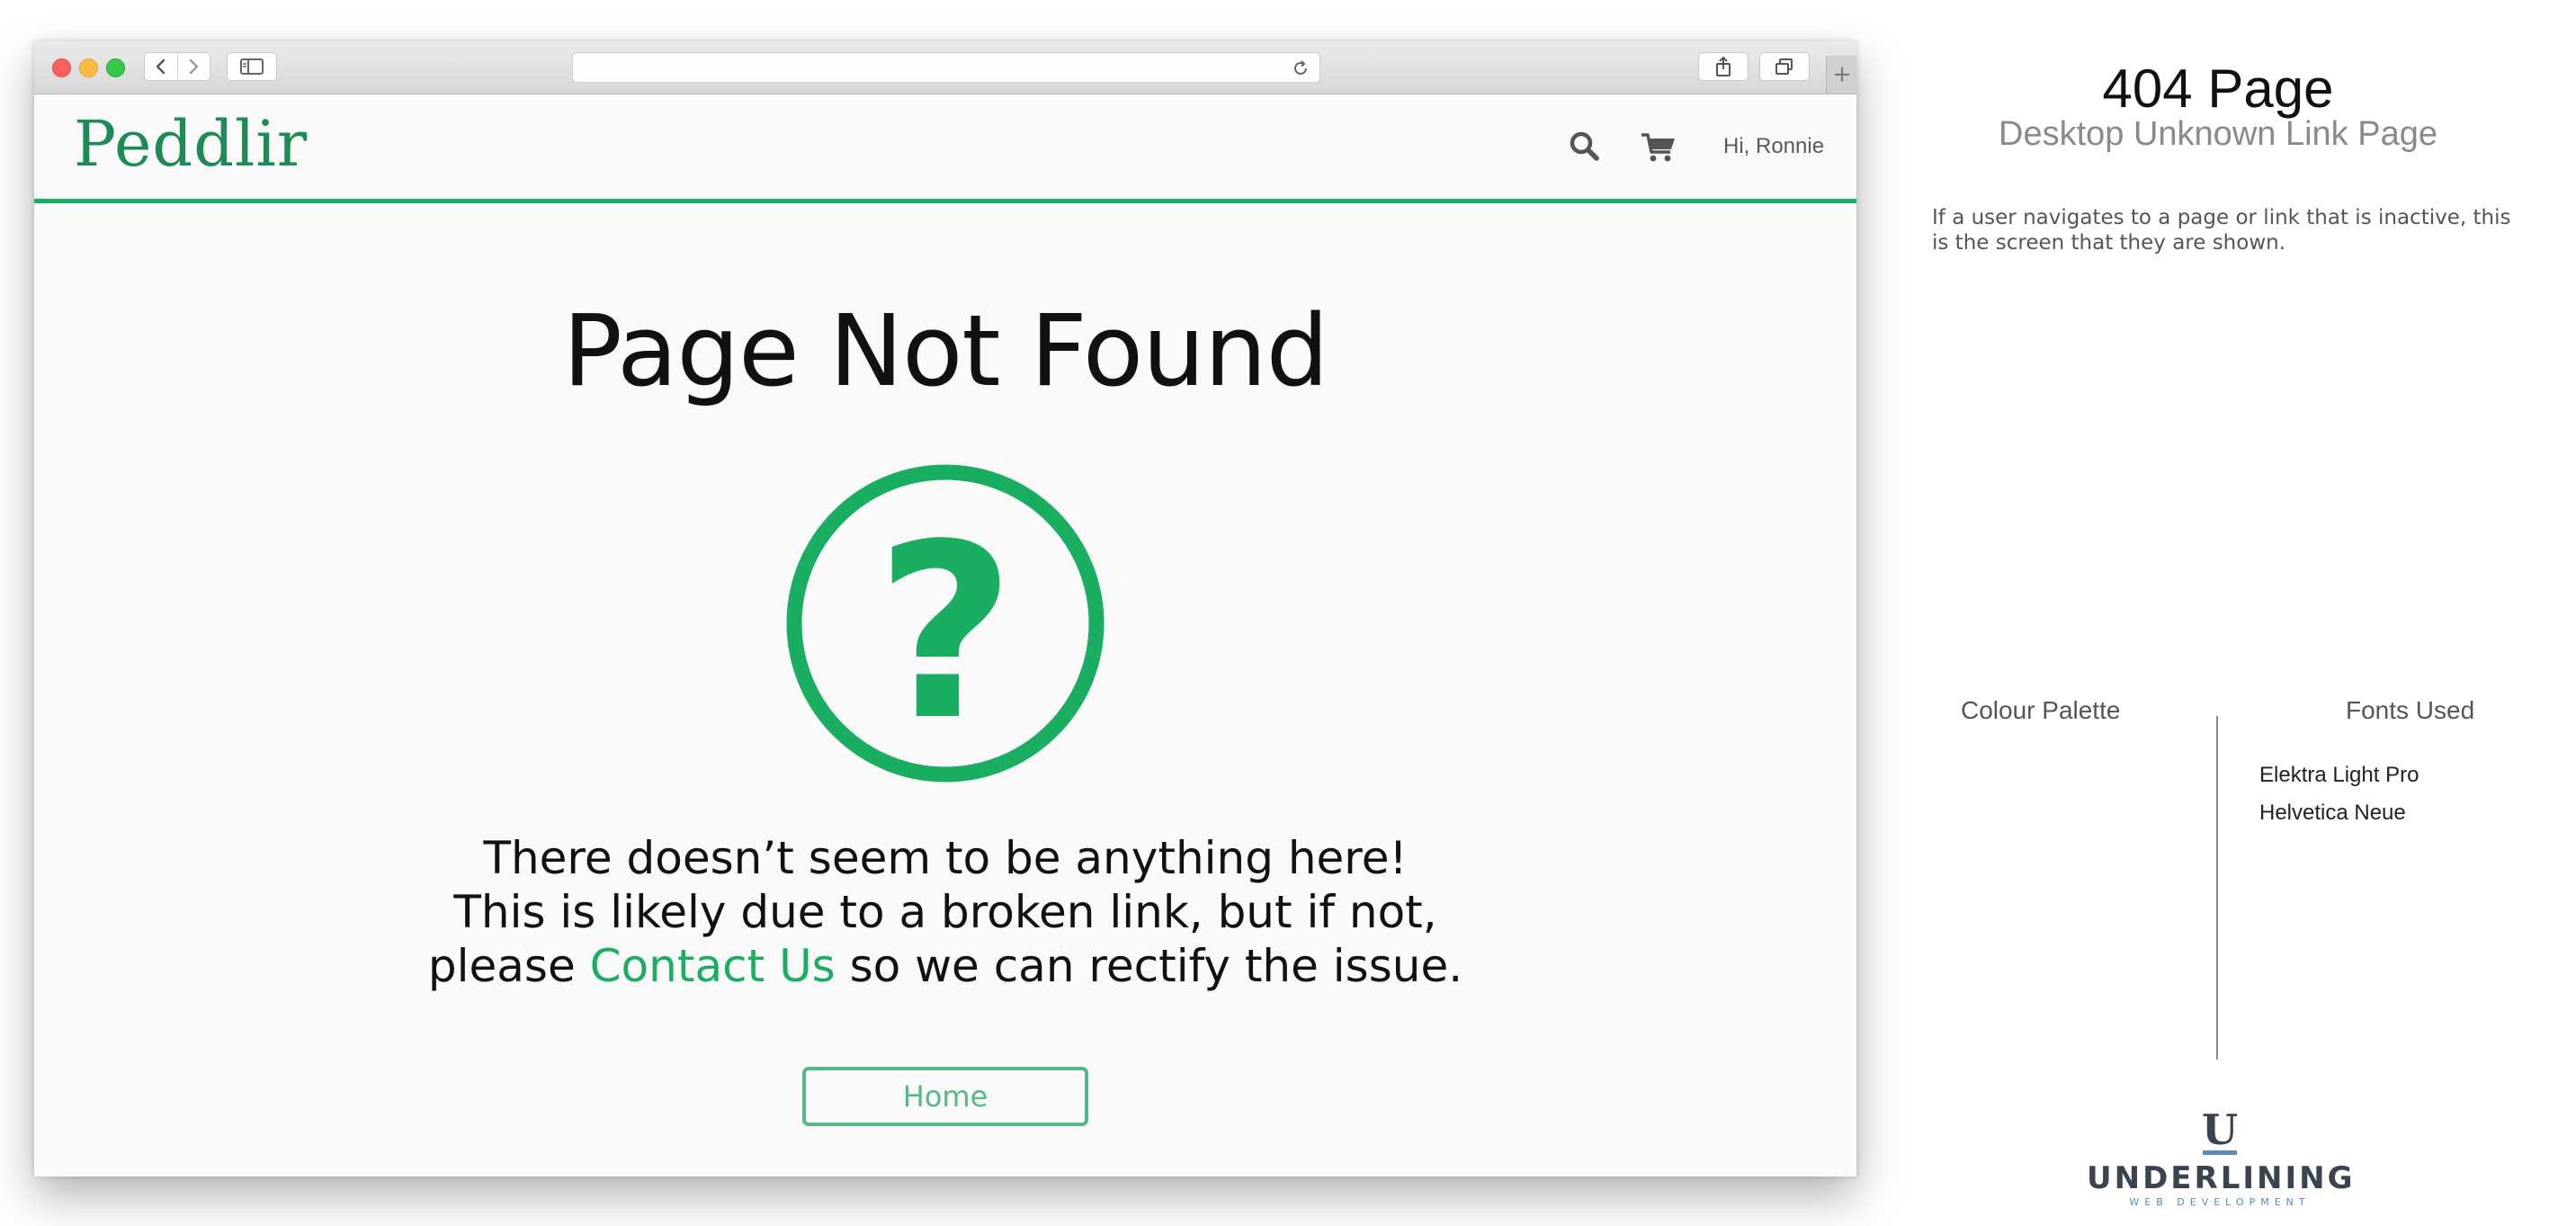 This screenshot has width=2576, height=1226. Describe the element at coordinates (945, 858) in the screenshot. I see `message-line-1: There doesn’t seem to be anything here!` at that location.